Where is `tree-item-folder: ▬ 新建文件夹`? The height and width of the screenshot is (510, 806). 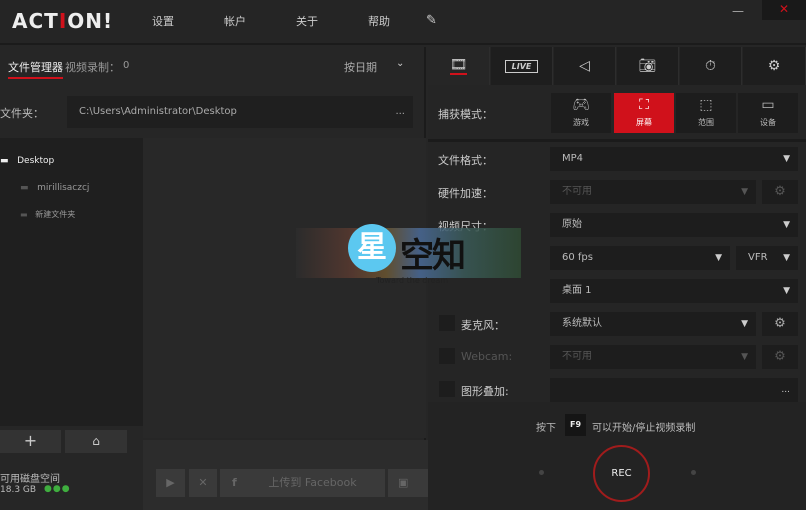
tree-item-folder: ▬ 新建文件夹 is located at coordinates (47, 214).